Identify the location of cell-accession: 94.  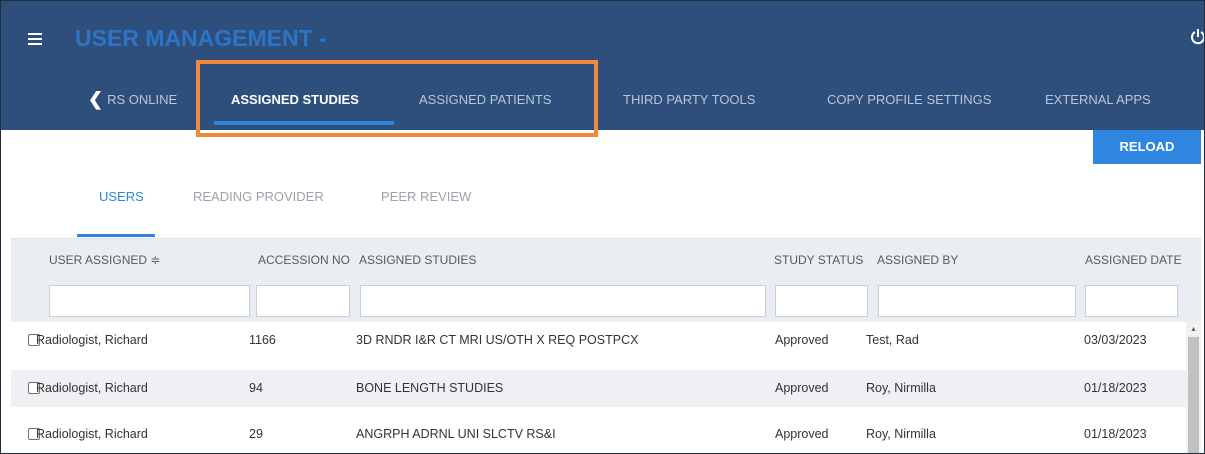
(256, 388).